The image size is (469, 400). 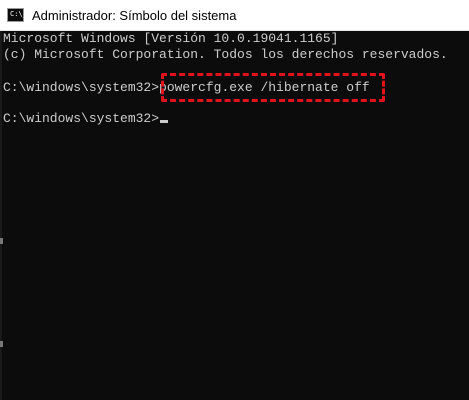 I want to click on window-title: Administrador: Símbolo del sistema, so click(x=134, y=15).